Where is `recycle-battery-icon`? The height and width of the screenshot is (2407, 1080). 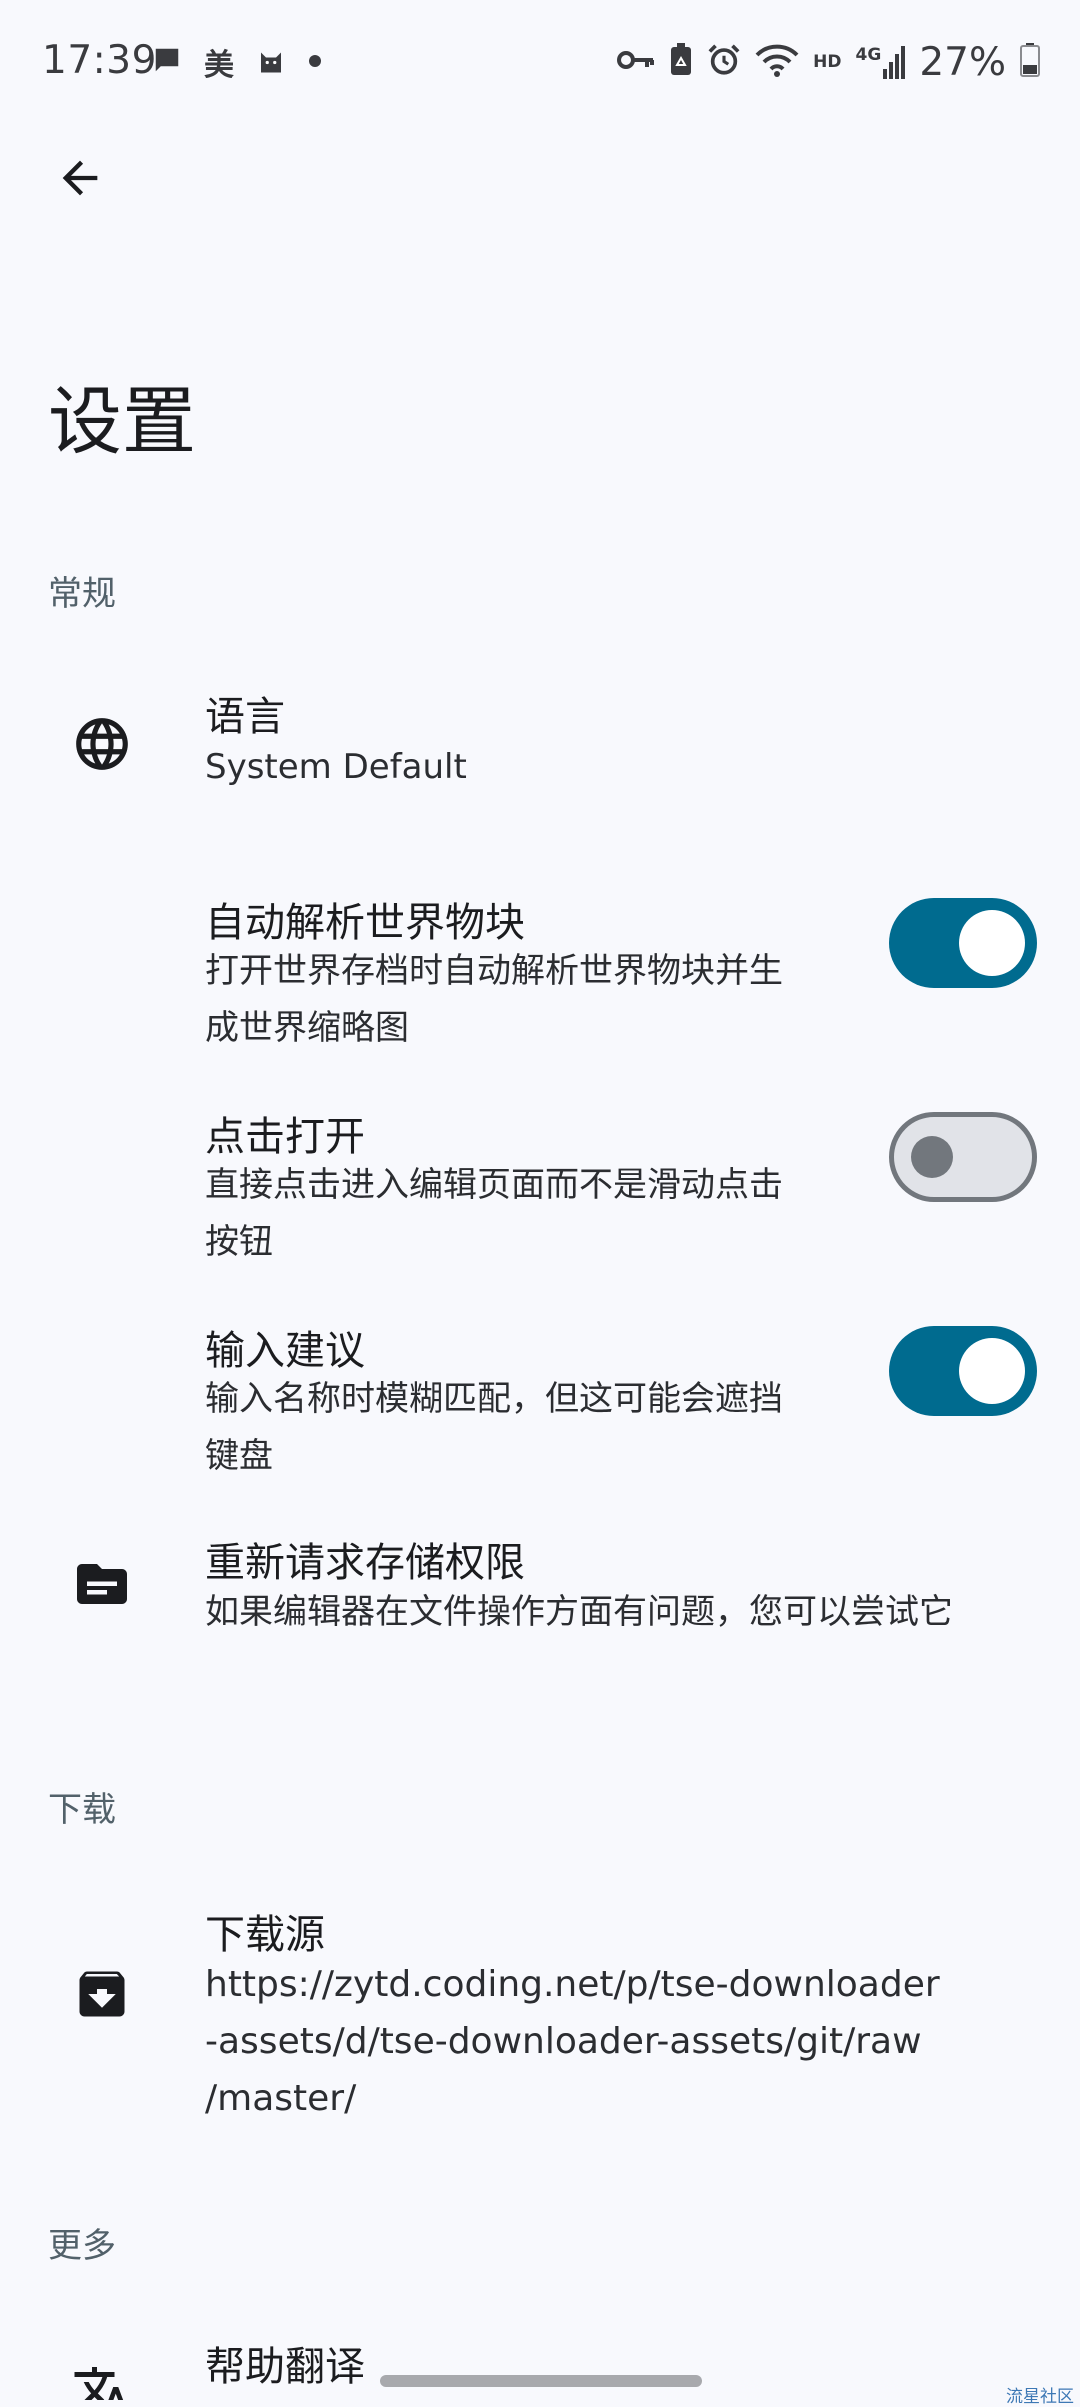 recycle-battery-icon is located at coordinates (681, 62).